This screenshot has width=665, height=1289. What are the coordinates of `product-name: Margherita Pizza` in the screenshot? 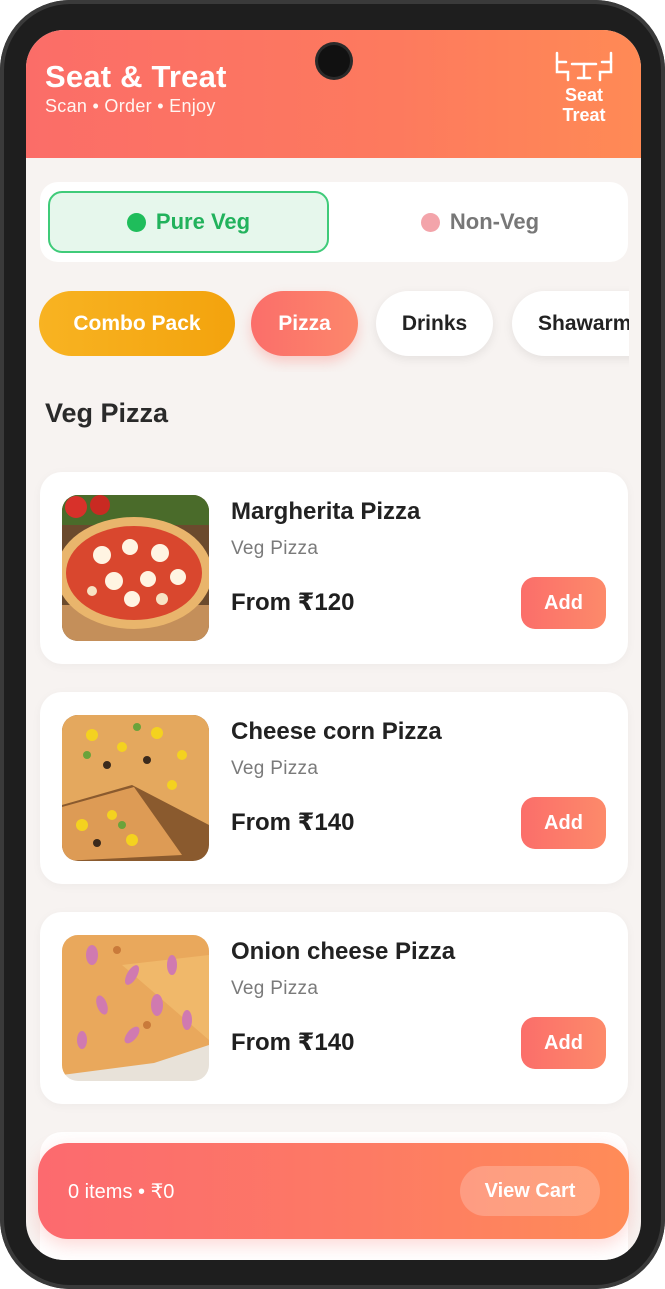 It's located at (326, 511).